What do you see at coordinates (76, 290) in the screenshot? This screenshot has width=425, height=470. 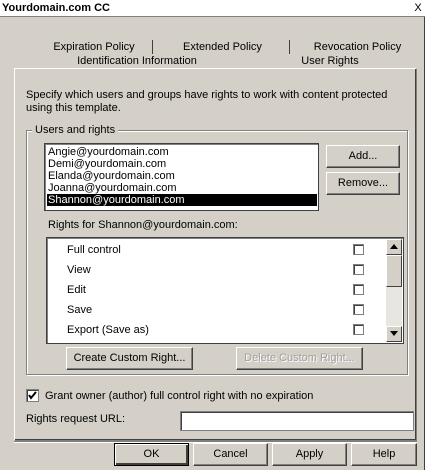 I see `right-label: Edit` at bounding box center [76, 290].